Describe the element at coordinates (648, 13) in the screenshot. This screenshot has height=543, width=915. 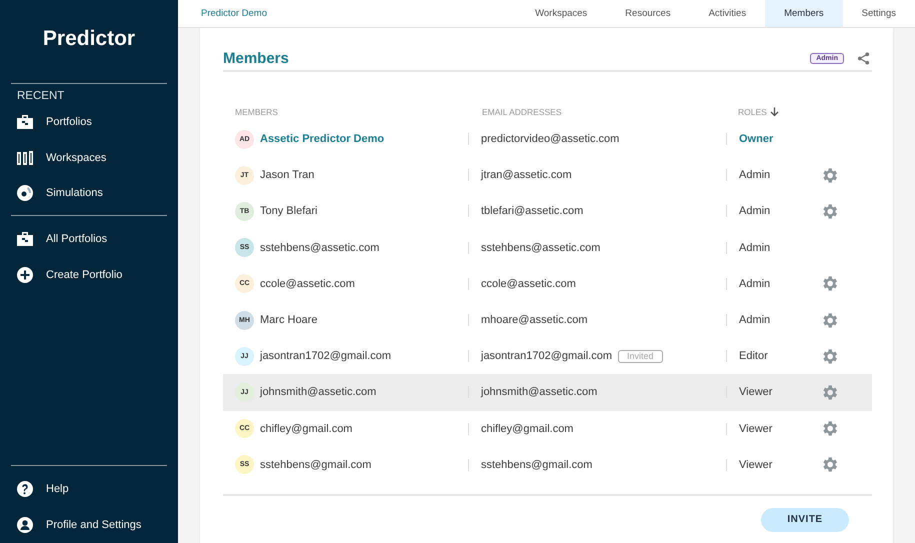
I see `nav-tab: Resources` at that location.